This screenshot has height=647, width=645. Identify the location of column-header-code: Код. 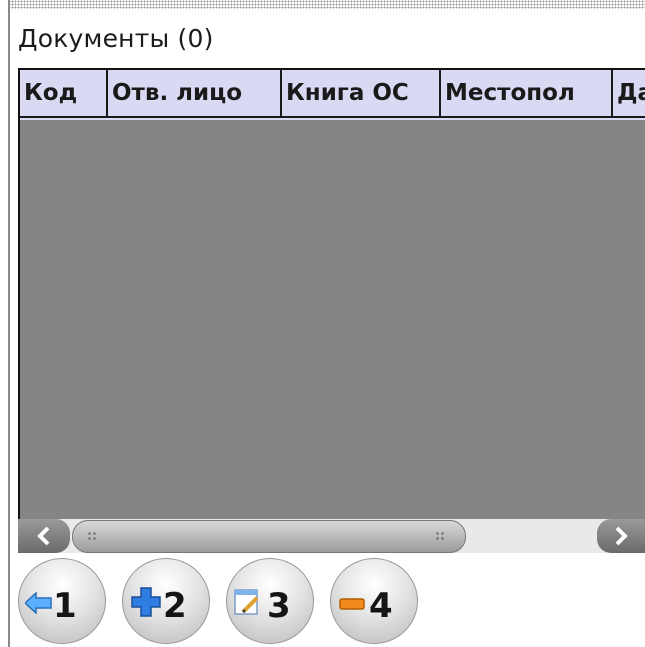
(64, 94).